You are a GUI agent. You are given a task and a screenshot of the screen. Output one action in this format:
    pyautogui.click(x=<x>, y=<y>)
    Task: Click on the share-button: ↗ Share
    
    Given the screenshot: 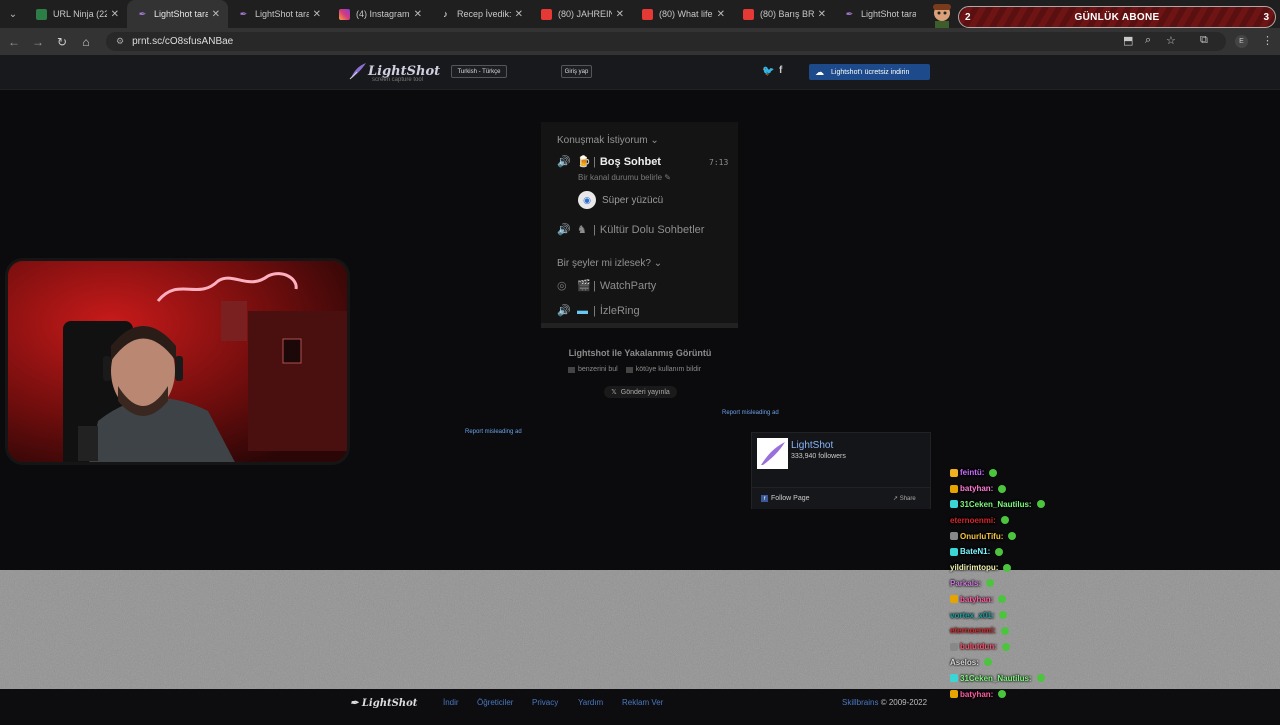 What is the action you would take?
    pyautogui.click(x=904, y=498)
    